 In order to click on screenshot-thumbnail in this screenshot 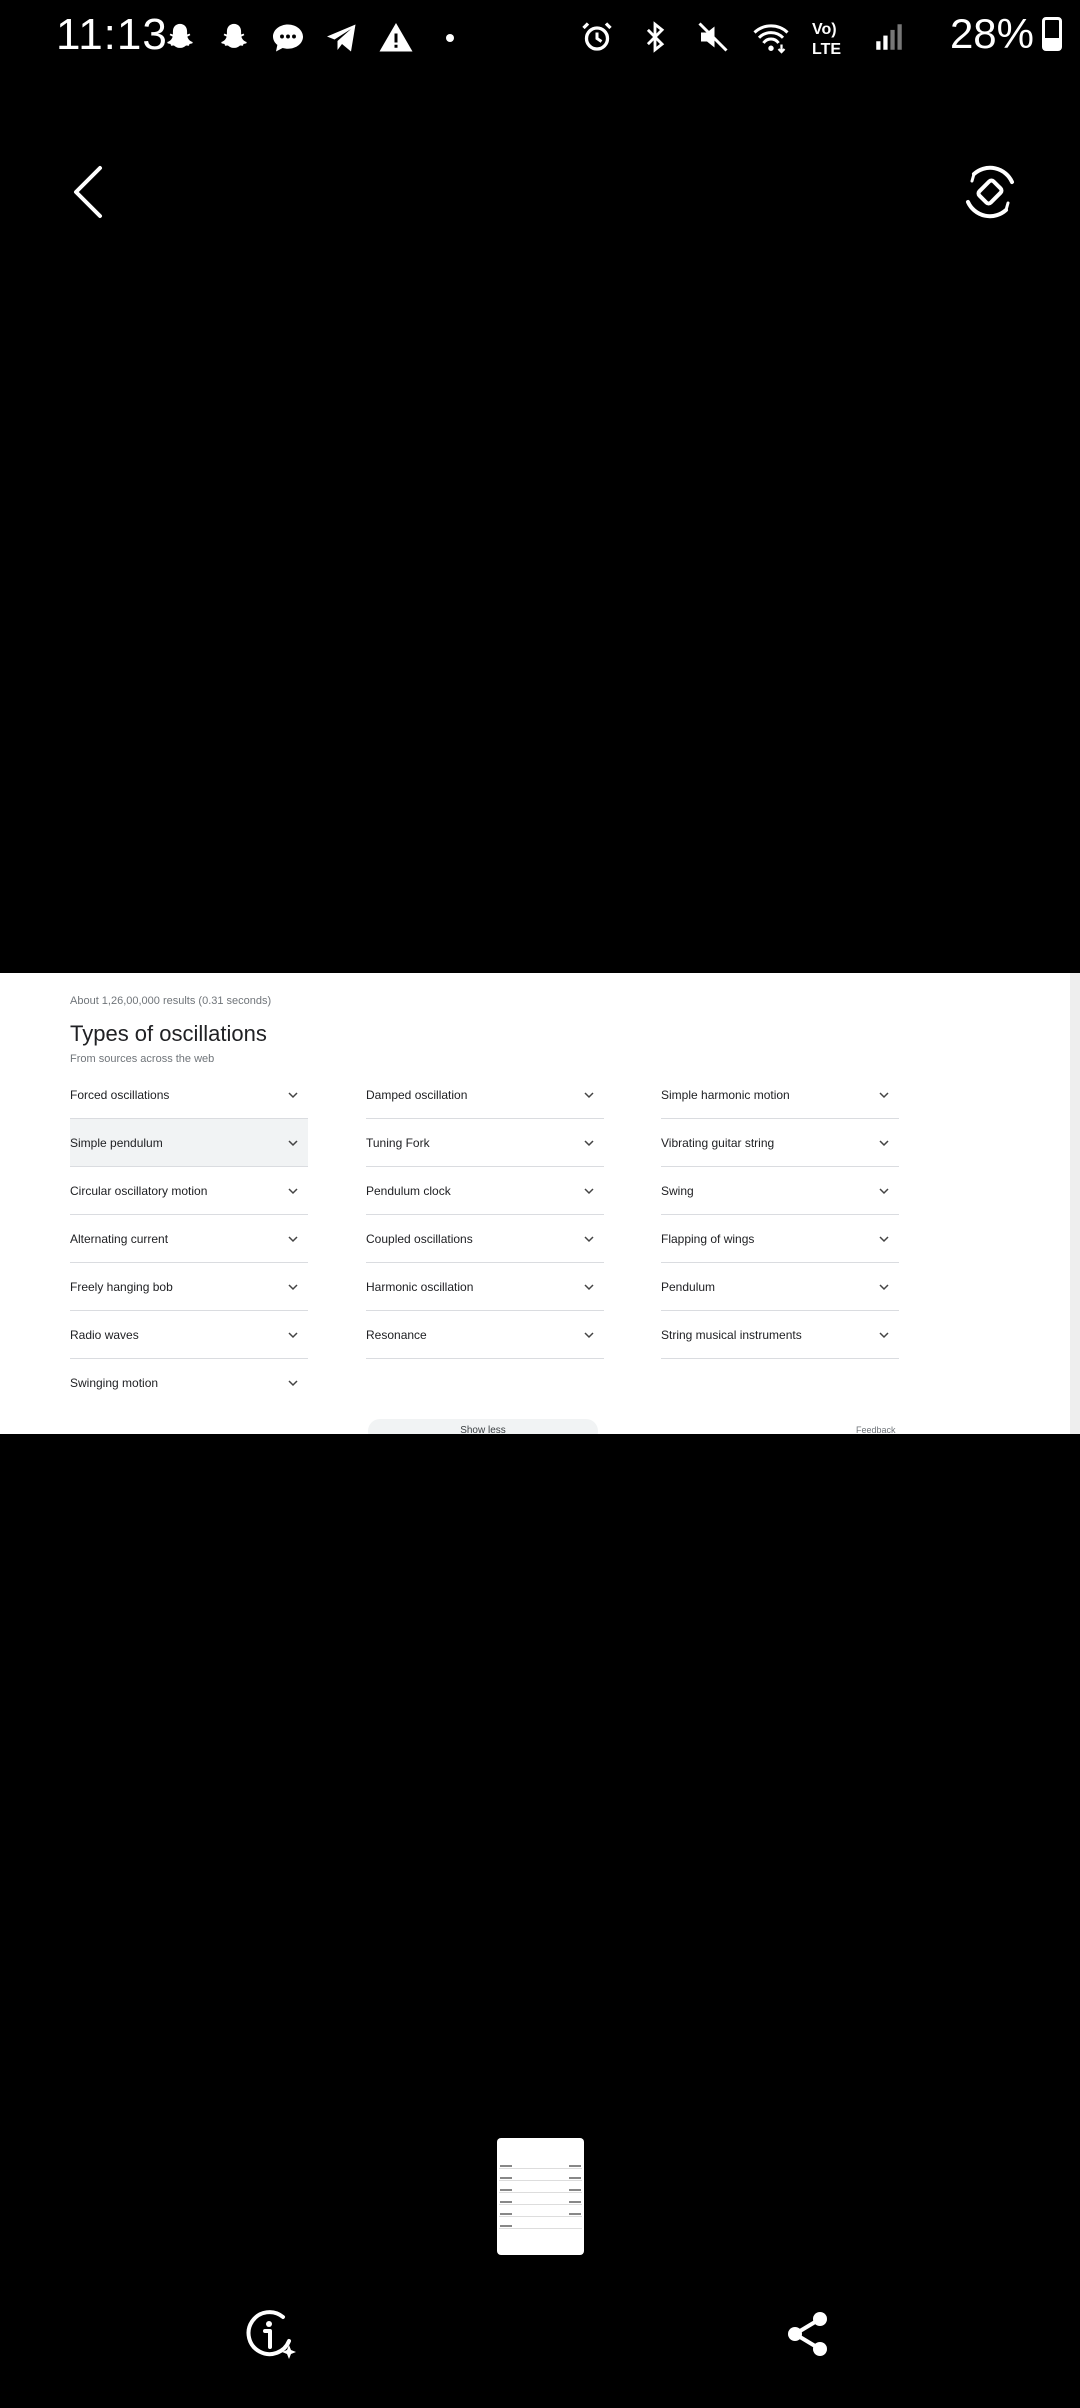, I will do `click(540, 2196)`.